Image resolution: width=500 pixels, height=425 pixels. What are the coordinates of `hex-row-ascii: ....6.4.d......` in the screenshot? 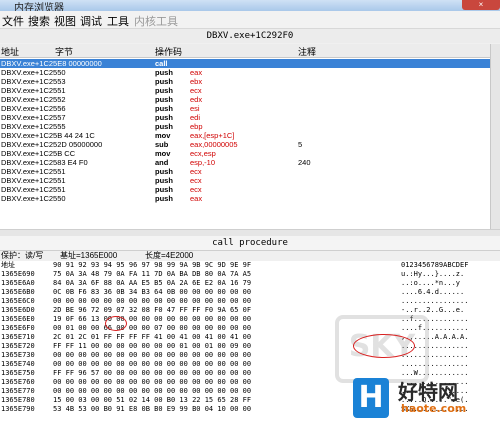 It's located at (433, 292).